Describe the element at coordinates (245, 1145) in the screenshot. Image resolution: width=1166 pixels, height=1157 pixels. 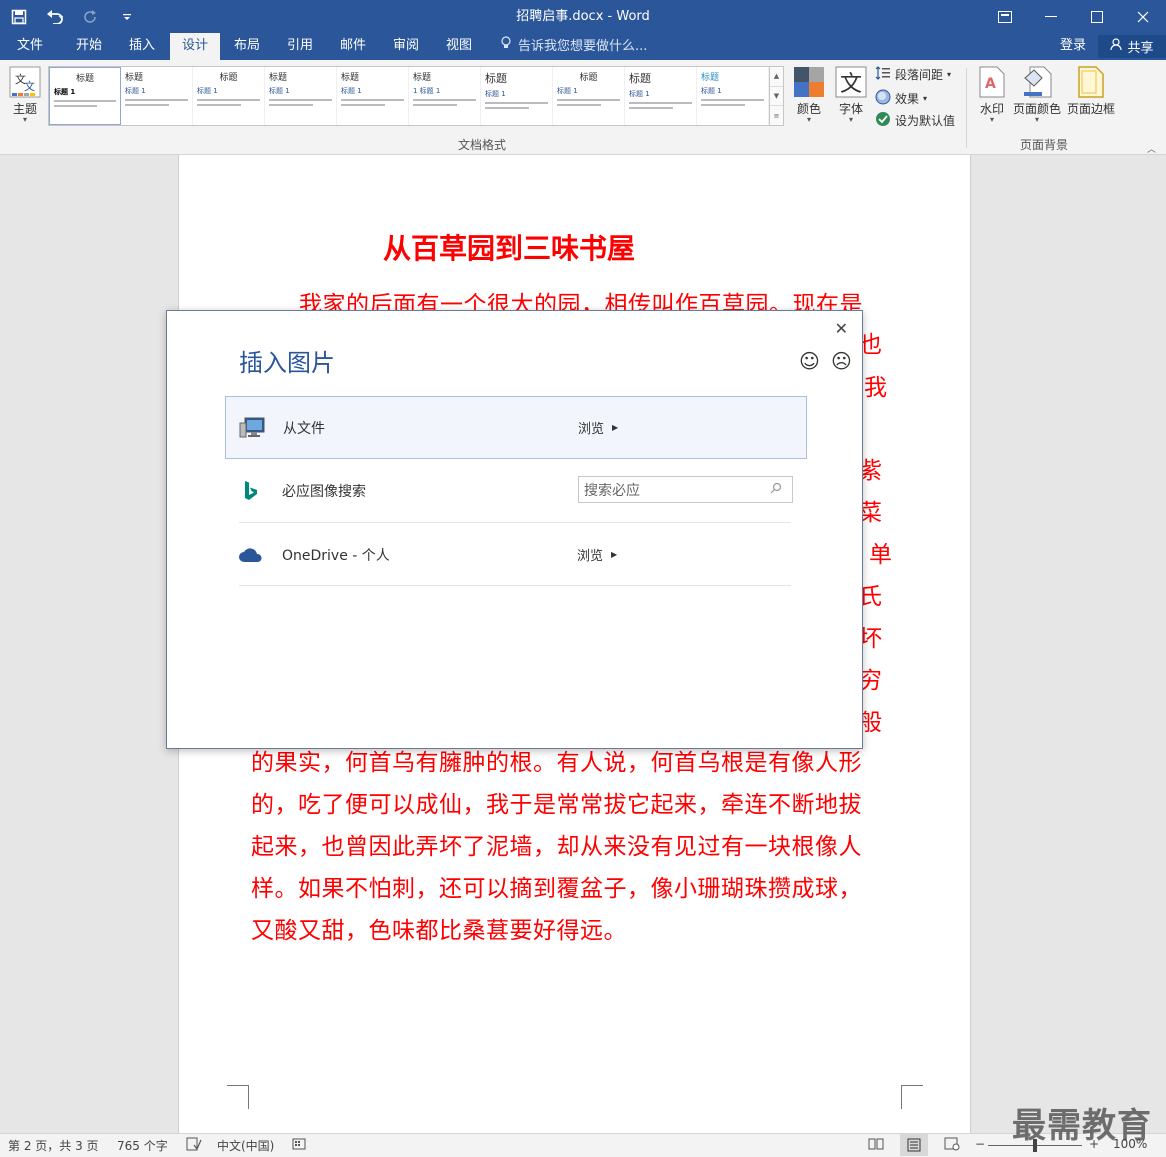
I see `language-indicator: 中文(中国)` at that location.